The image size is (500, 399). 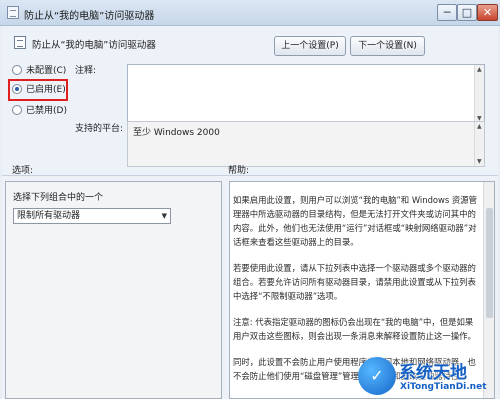 I want to click on radio-label: 已禁用(D), so click(x=46, y=111).